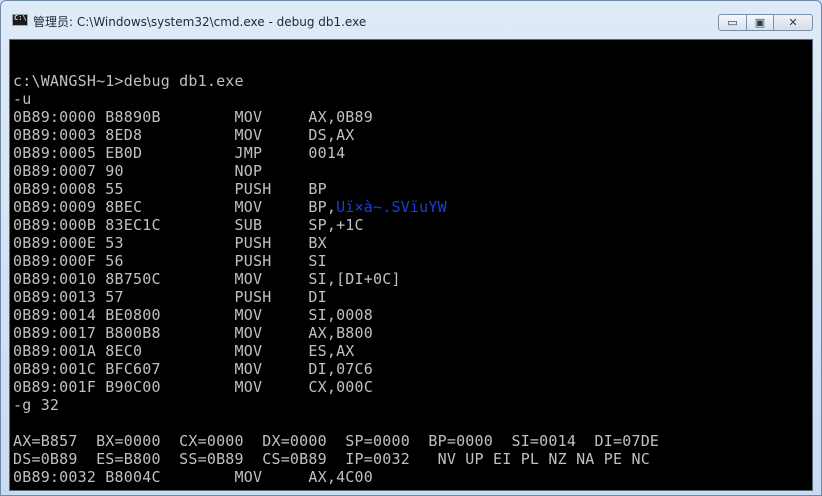 The width and height of the screenshot is (822, 496). What do you see at coordinates (175, 207) in the screenshot?
I see `console-line-text: 0B89:0009 8BEC MOV BP,` at bounding box center [175, 207].